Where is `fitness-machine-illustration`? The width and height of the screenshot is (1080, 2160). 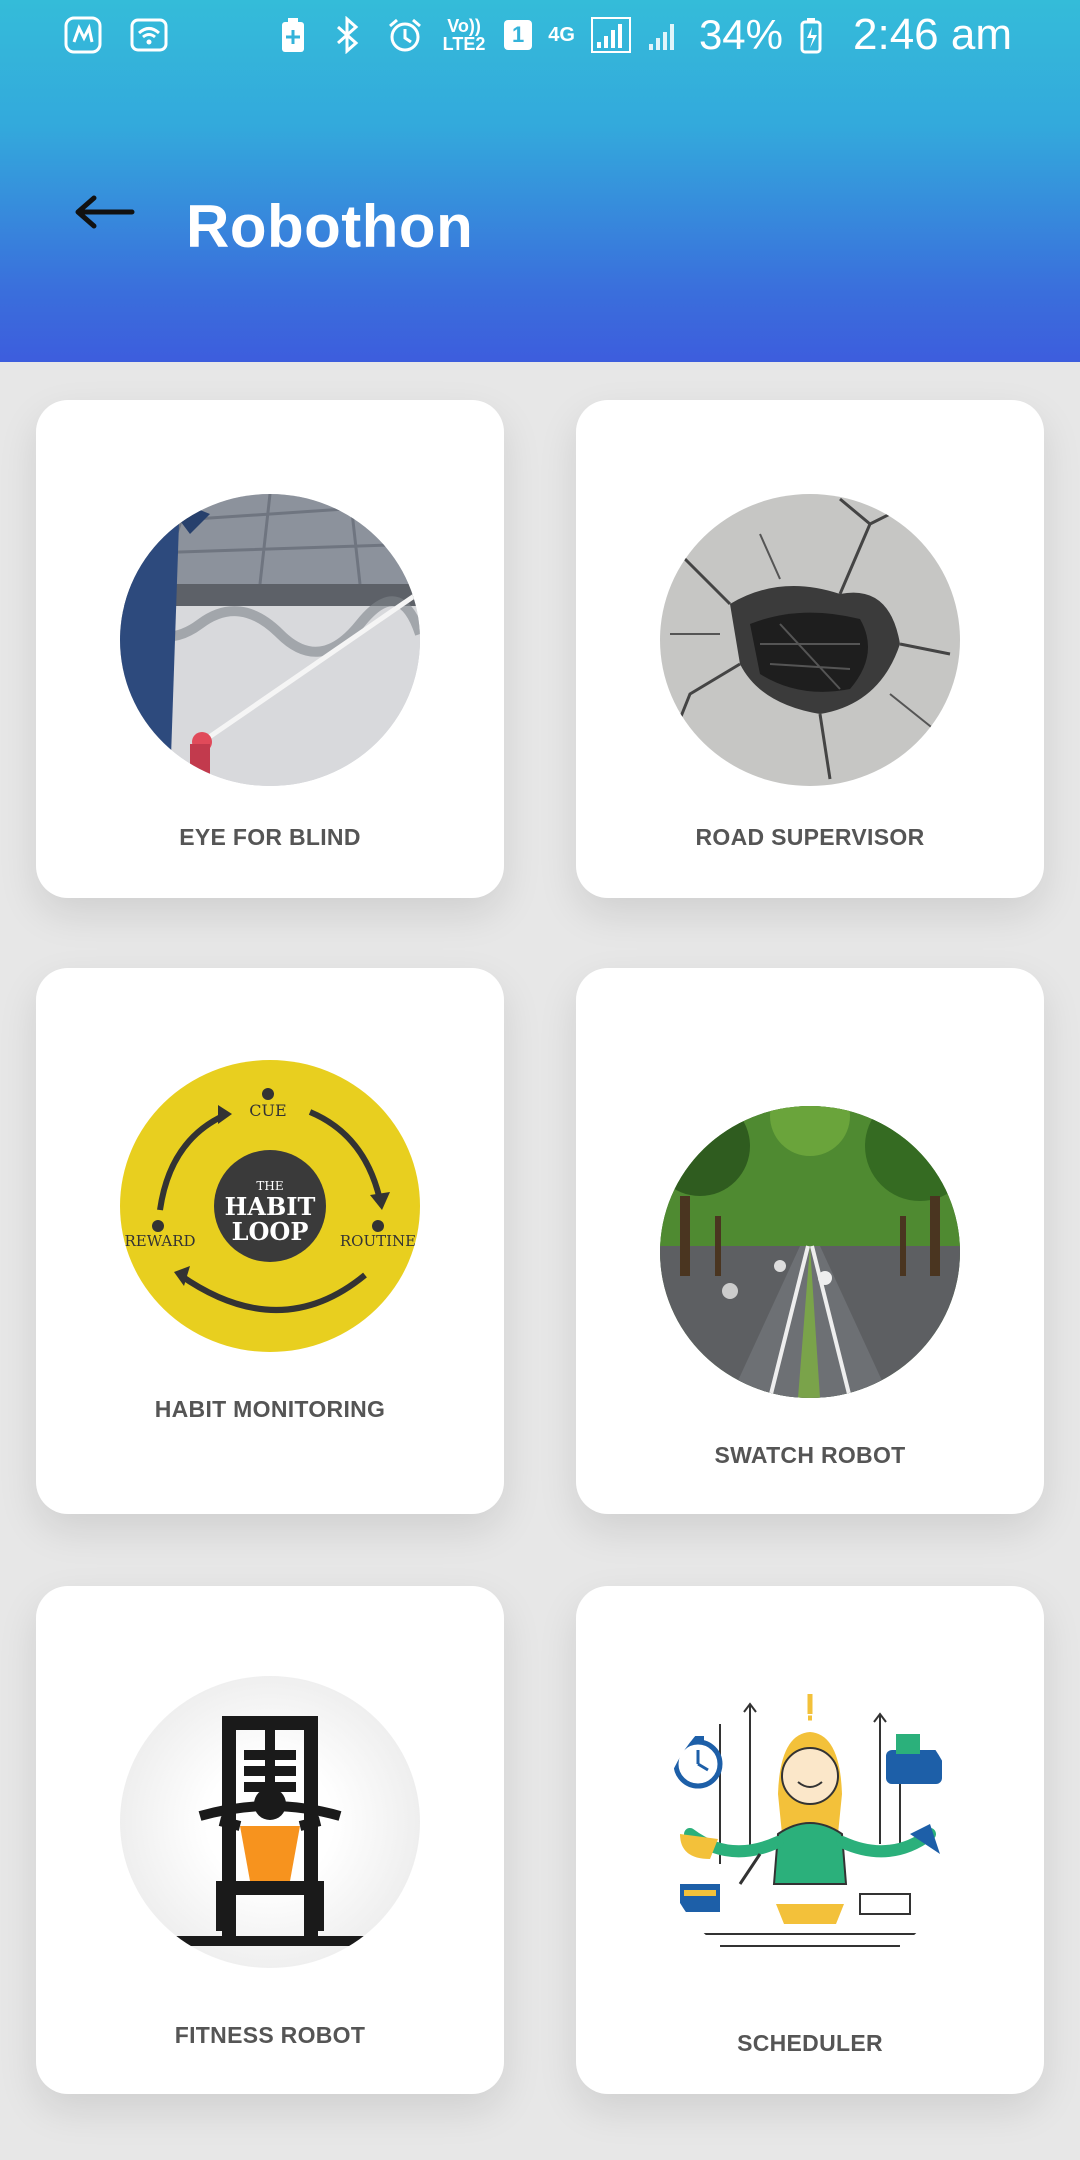
fitness-machine-illustration is located at coordinates (270, 1822).